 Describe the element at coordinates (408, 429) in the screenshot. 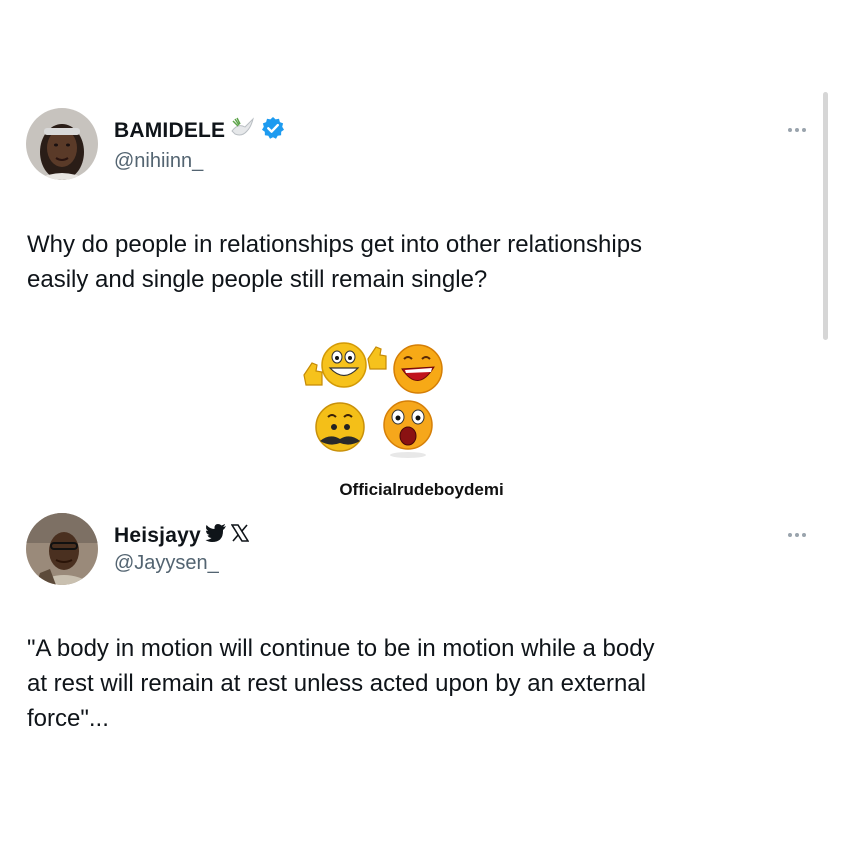

I see `shocked-emoji` at that location.